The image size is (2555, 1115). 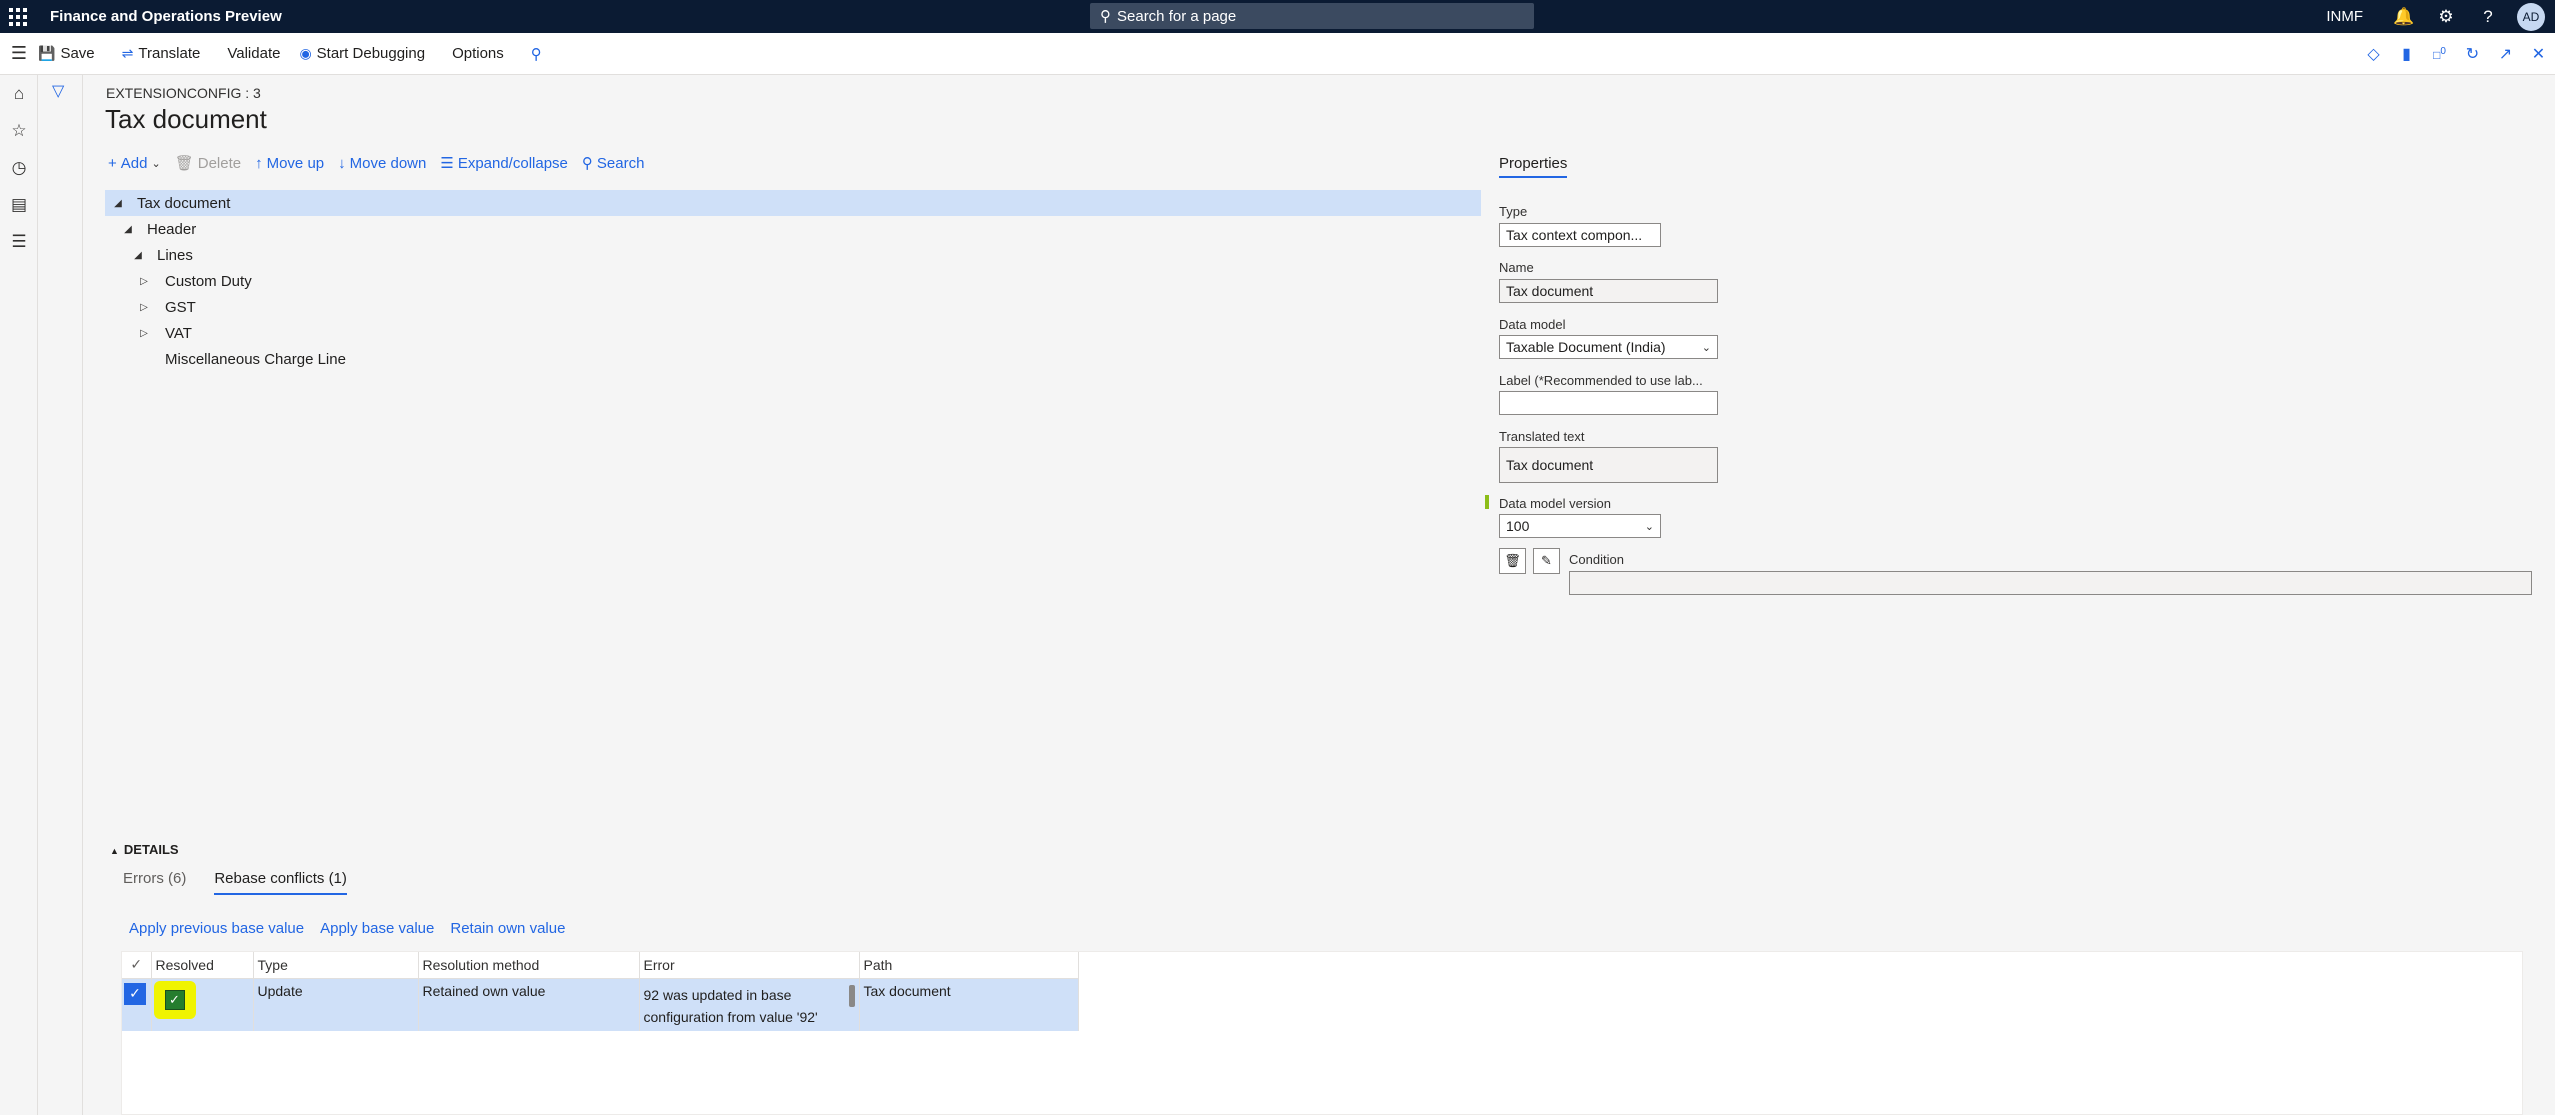 I want to click on add-button: + Add ⌄, so click(x=134, y=163).